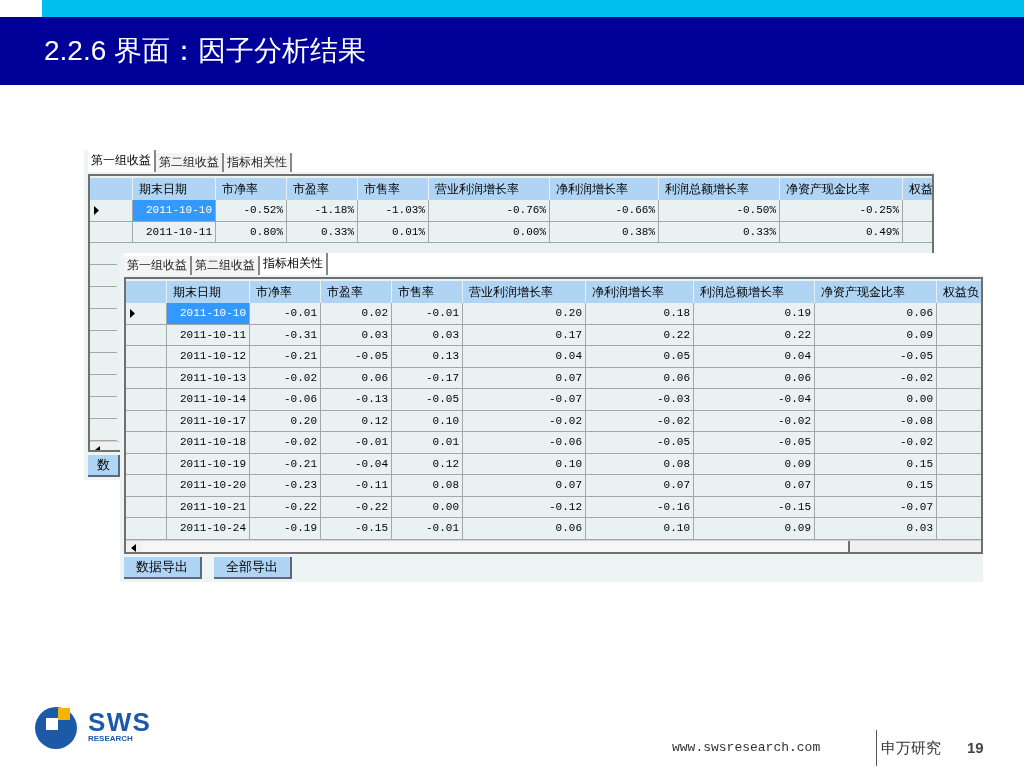 The width and height of the screenshot is (1024, 768). What do you see at coordinates (975, 747) in the screenshot?
I see `page-number: 19` at bounding box center [975, 747].